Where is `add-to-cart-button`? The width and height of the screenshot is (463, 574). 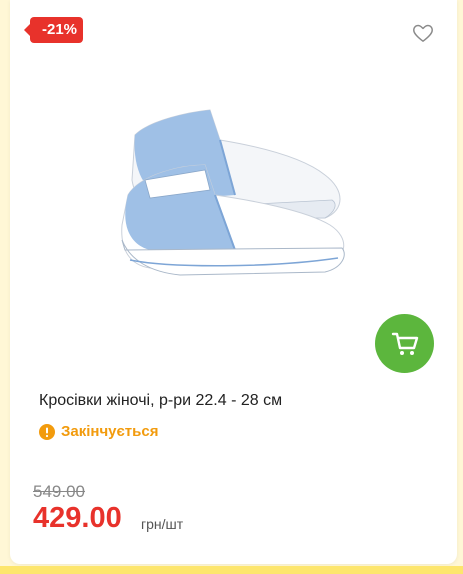 add-to-cart-button is located at coordinates (404, 343).